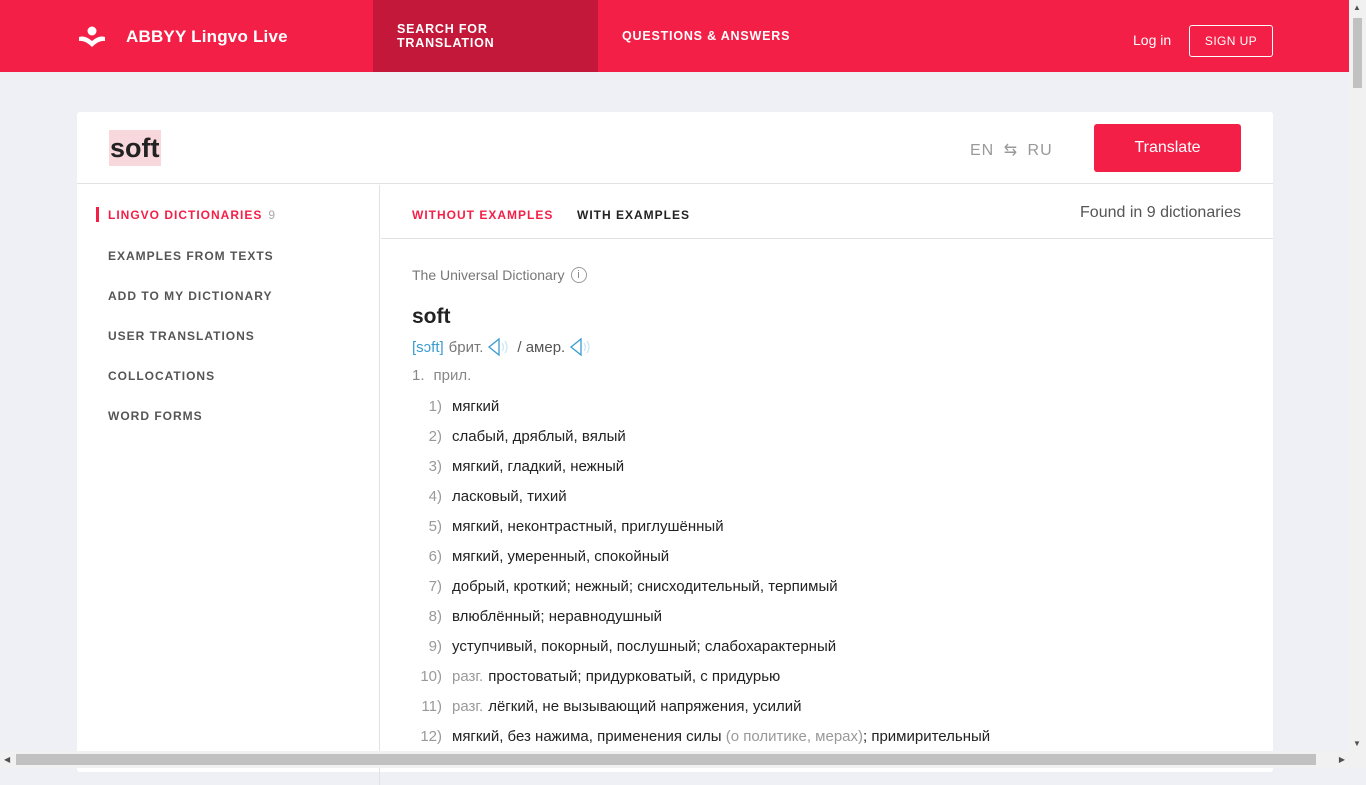 The image size is (1366, 785). What do you see at coordinates (1160, 212) in the screenshot?
I see `found-count: Found in 9 dictionaries` at bounding box center [1160, 212].